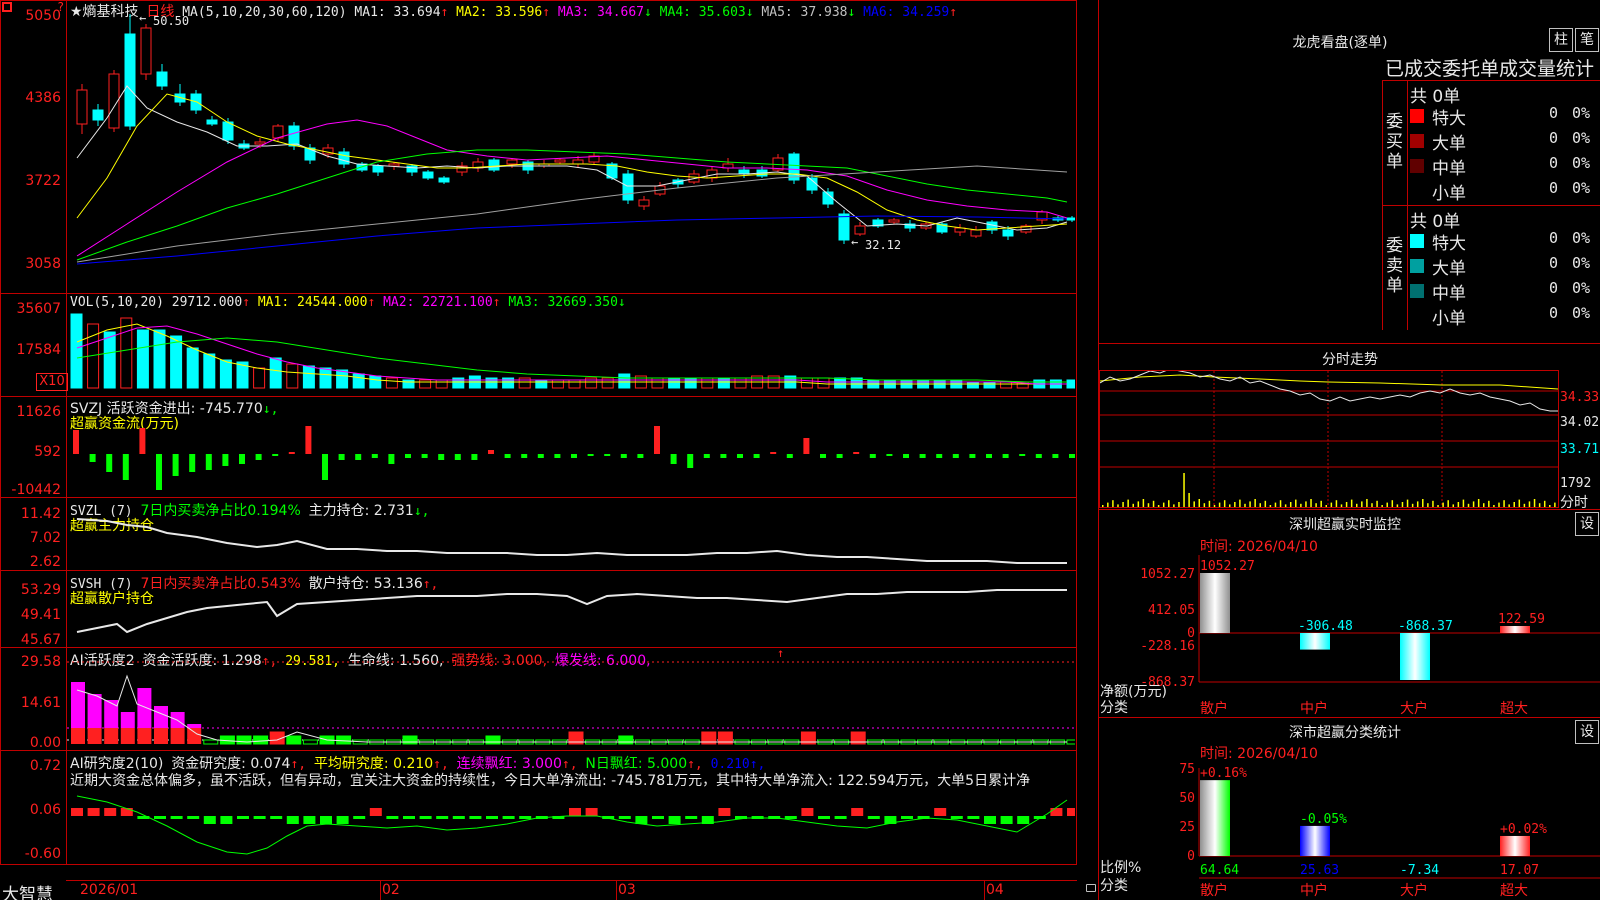 This screenshot has width=1600, height=900. What do you see at coordinates (1167, 646) in the screenshot?
I see `monitor-ylabel-3: -228.16` at bounding box center [1167, 646].